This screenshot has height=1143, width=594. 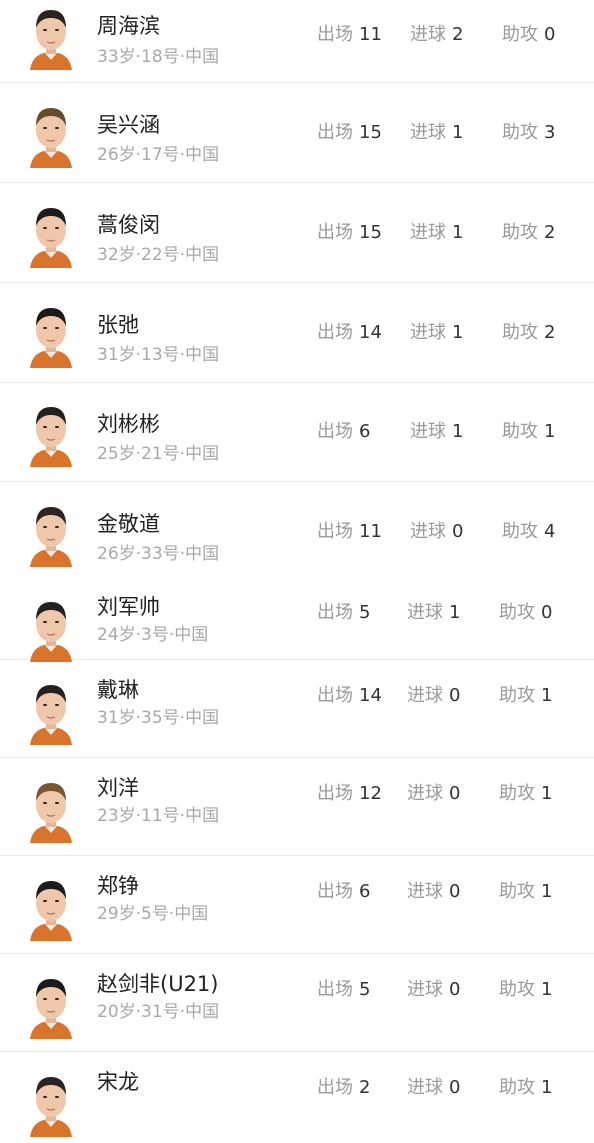 I want to click on player-row: 宋龙 出场 2 进球 0 助攻 1, so click(x=297, y=1098).